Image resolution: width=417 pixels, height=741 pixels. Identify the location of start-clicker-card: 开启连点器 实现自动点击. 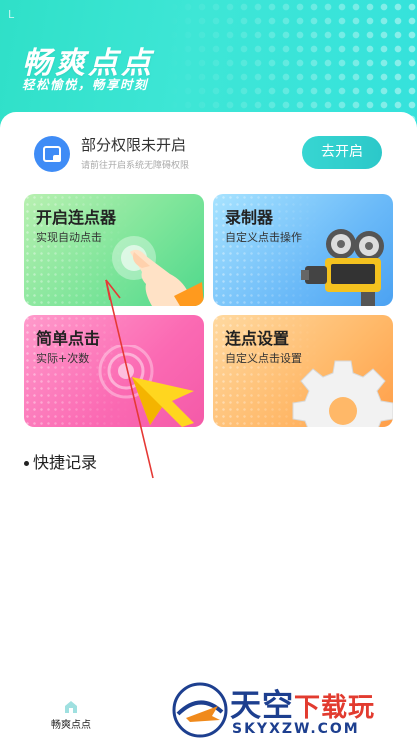
(114, 250).